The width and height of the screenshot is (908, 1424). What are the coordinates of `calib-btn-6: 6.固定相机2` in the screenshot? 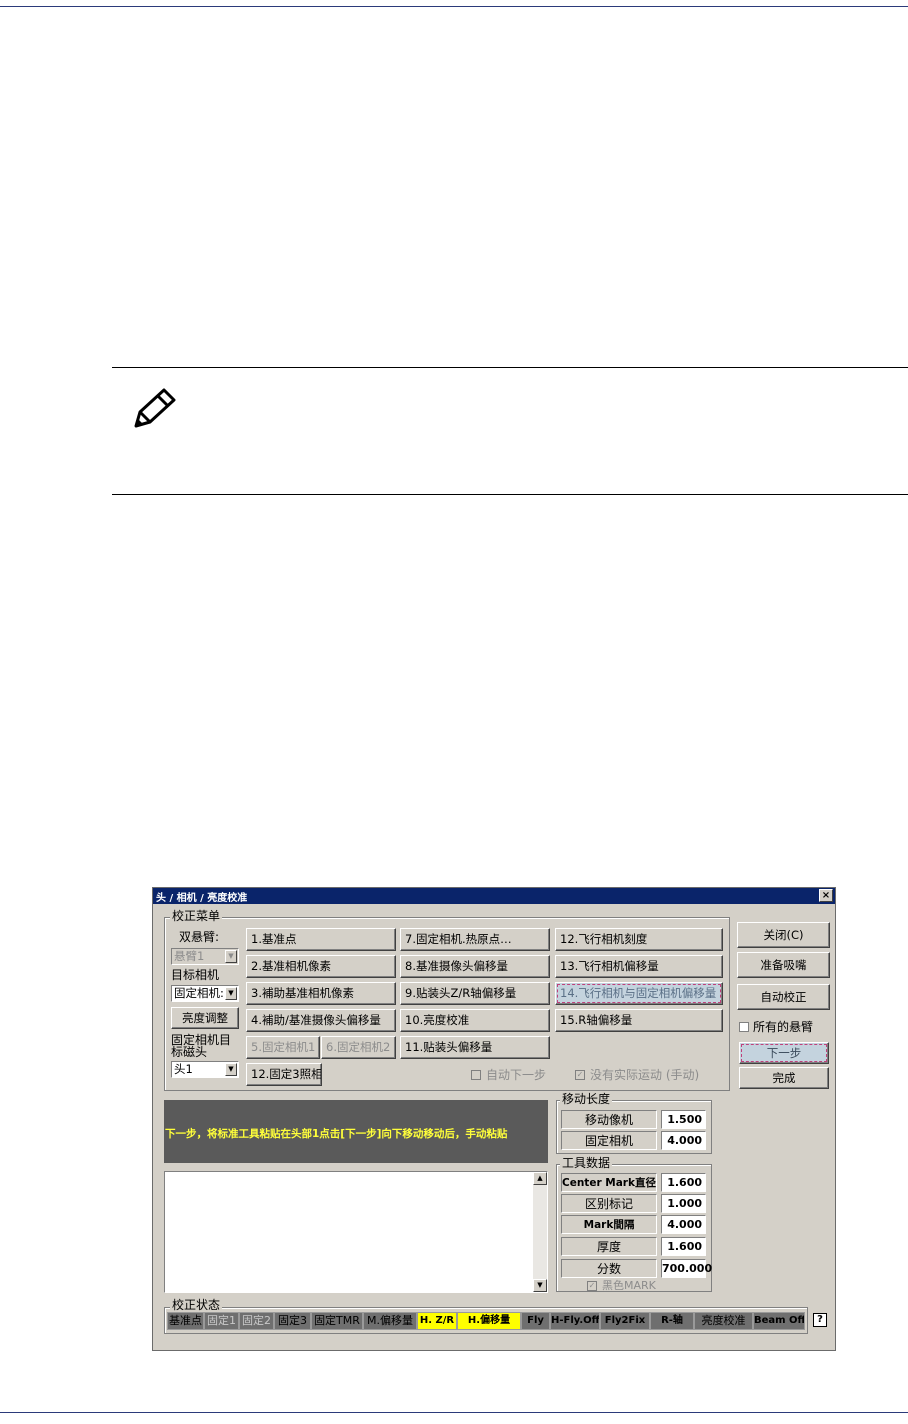 It's located at (358, 1047).